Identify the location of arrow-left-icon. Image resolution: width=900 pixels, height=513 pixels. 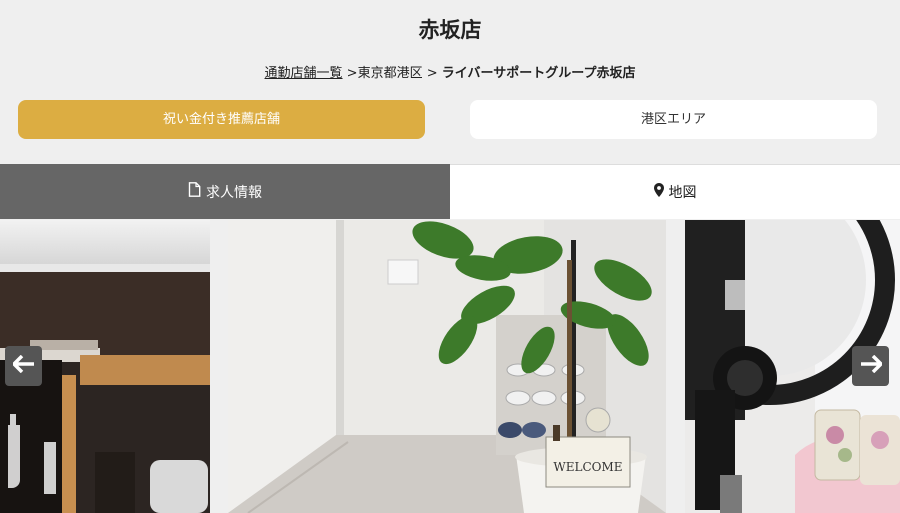
(23, 365).